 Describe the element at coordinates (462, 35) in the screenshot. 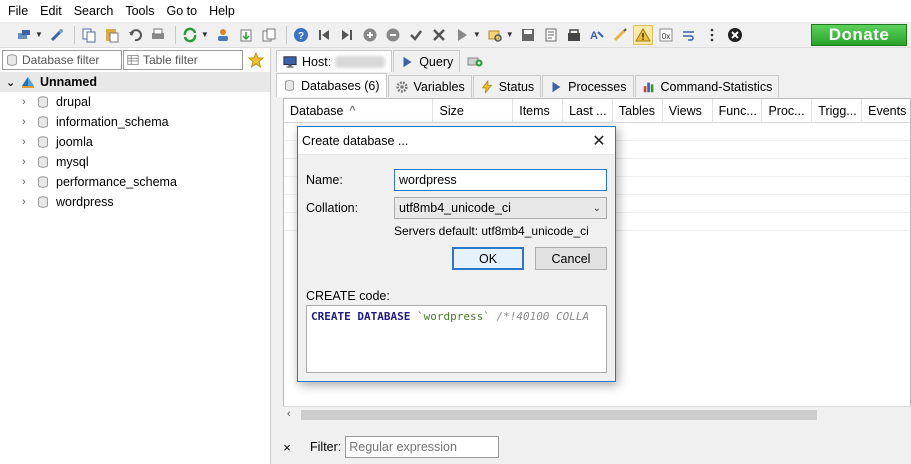

I see `execute-icon` at that location.